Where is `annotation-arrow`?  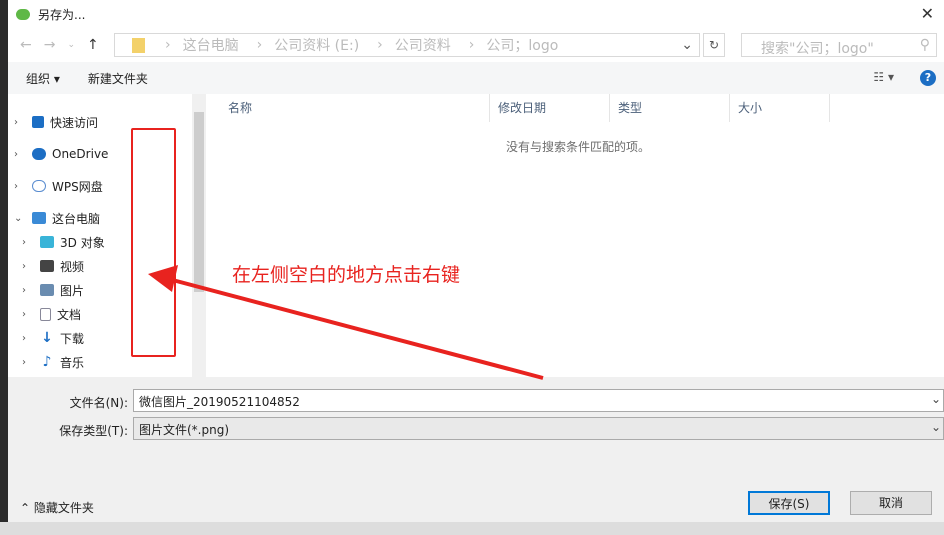
annotation-arrow is located at coordinates (346, 322).